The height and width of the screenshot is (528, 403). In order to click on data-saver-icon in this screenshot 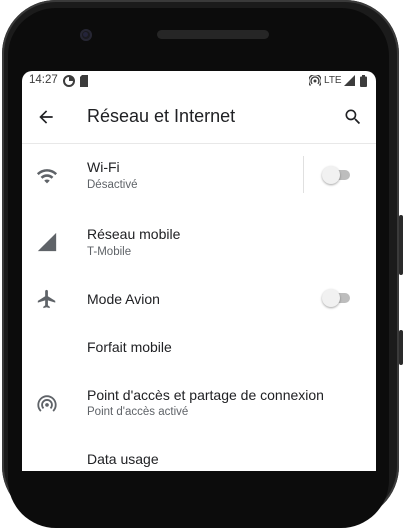, I will do `click(69, 81)`.